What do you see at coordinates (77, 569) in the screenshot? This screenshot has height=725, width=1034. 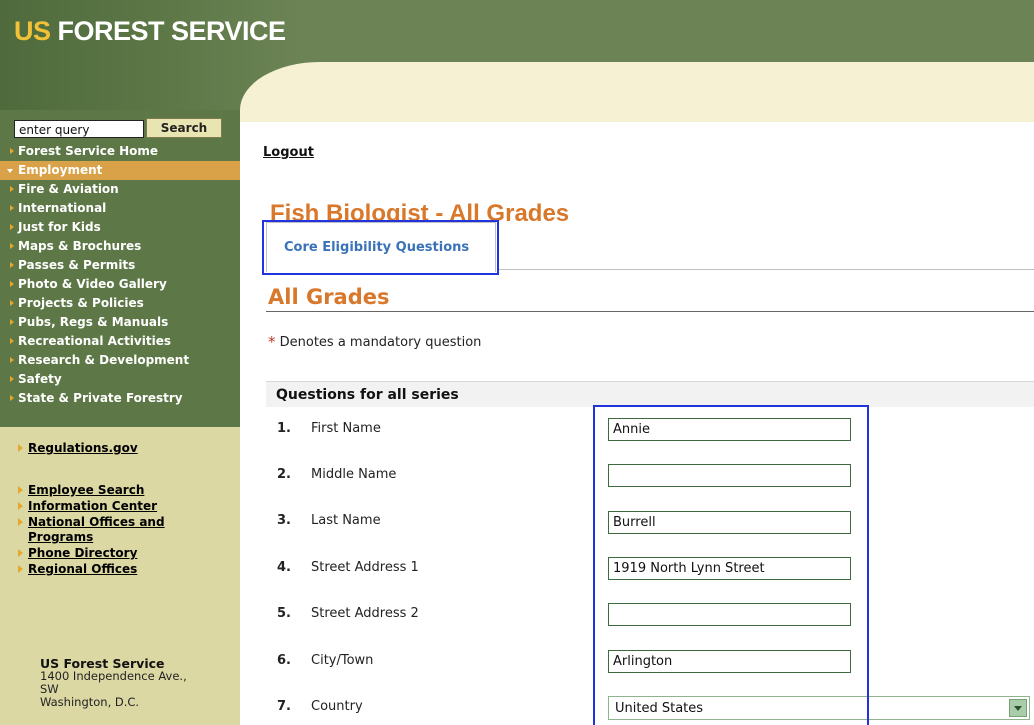 I see `link-regional-offices: Regional Offices` at bounding box center [77, 569].